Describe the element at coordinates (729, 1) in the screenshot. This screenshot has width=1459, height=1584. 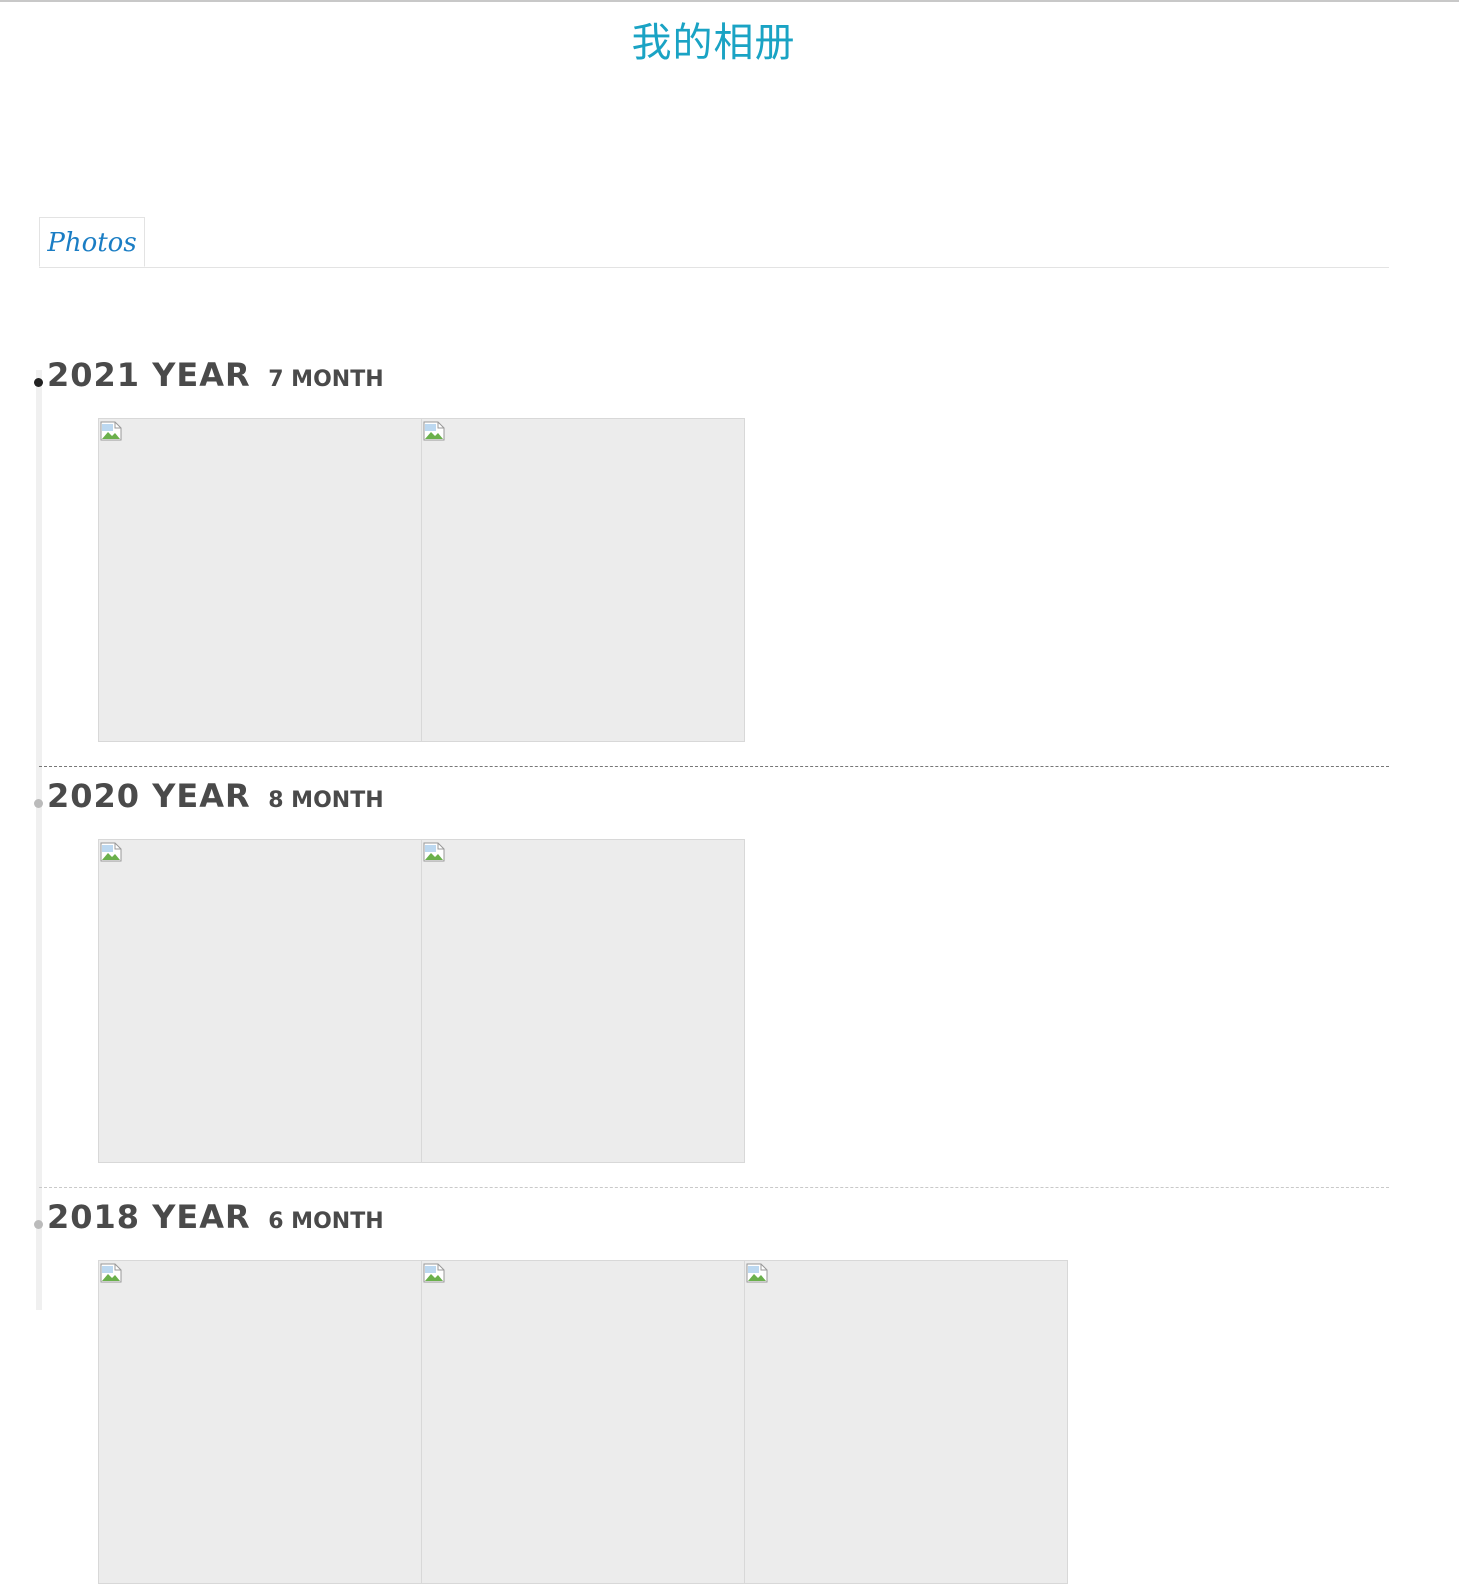
I see `top-border` at that location.